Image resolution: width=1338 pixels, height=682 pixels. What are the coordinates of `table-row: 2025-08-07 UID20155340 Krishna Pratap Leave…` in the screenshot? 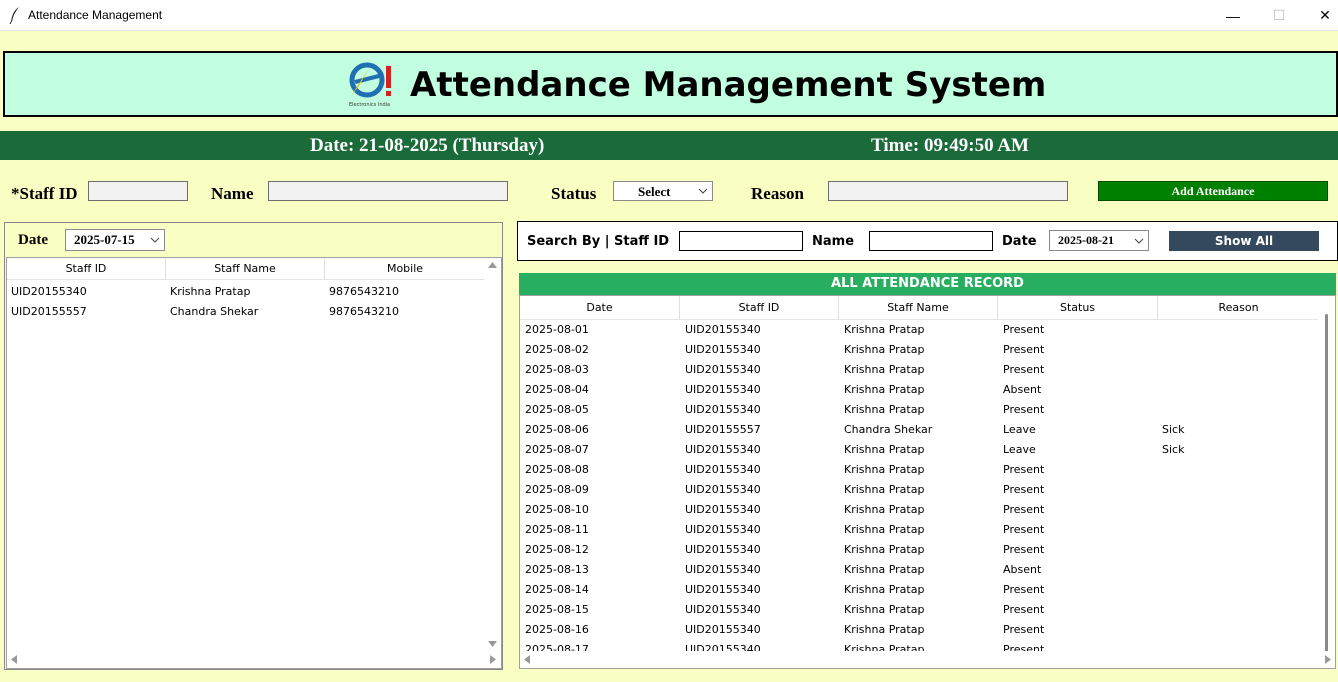 It's located at (919, 450).